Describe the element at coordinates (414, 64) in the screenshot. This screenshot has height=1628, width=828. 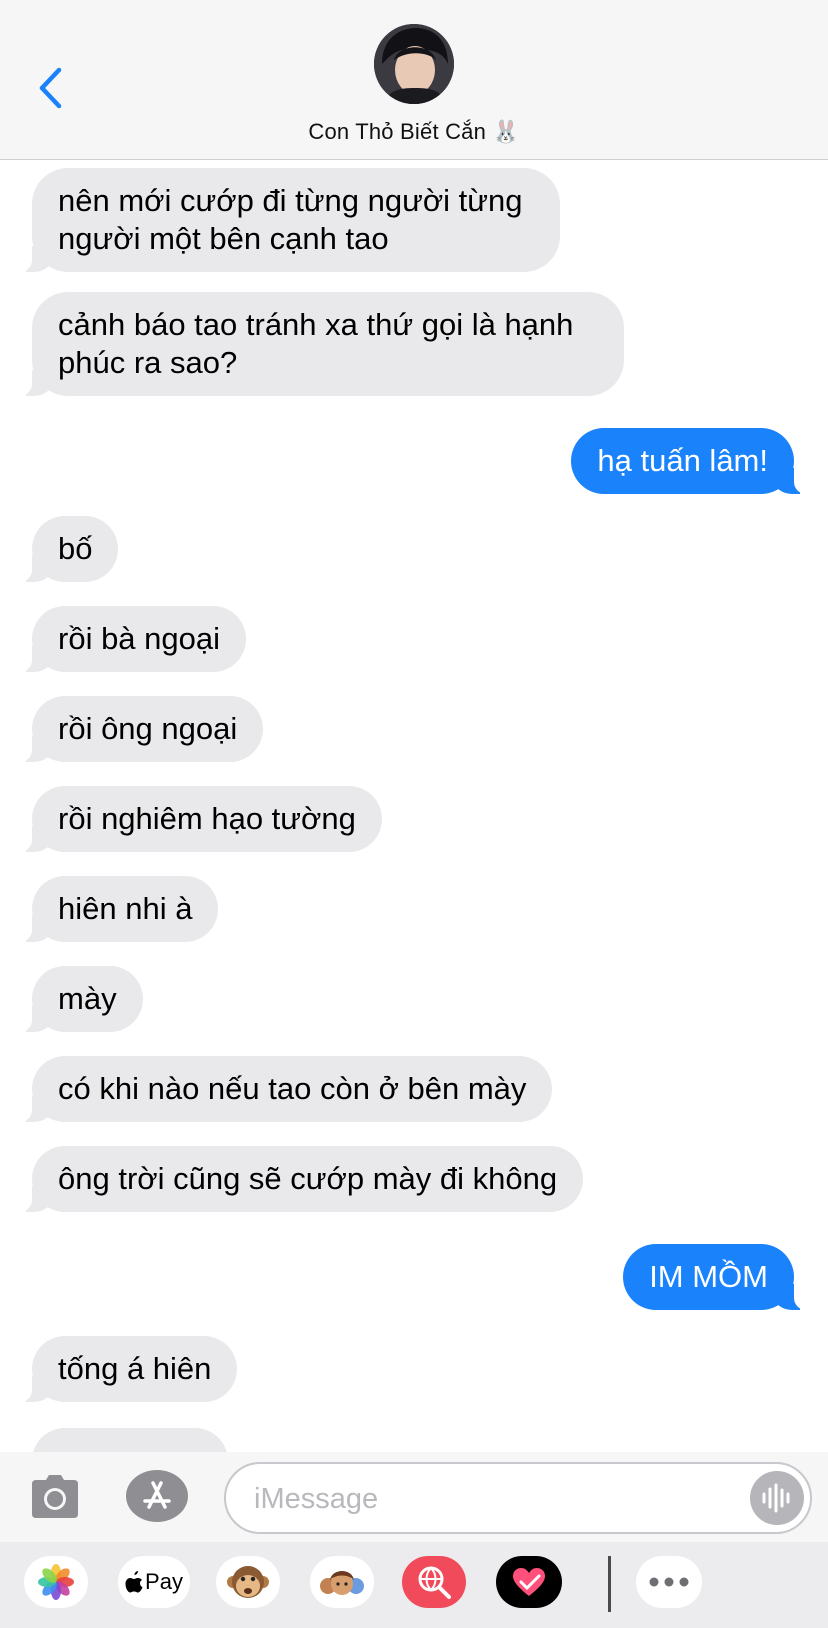
I see `contact-avatar` at that location.